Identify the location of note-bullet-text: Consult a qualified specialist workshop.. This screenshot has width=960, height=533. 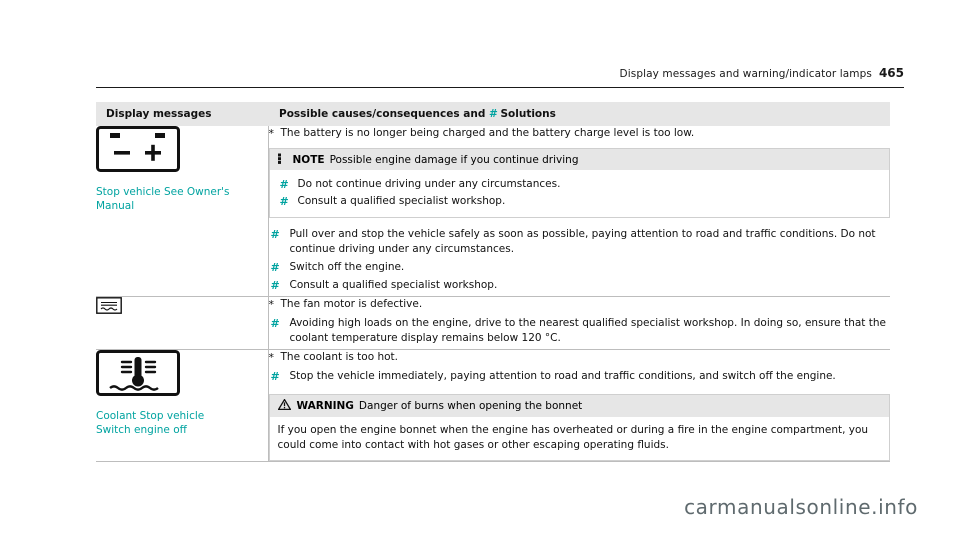
(401, 201).